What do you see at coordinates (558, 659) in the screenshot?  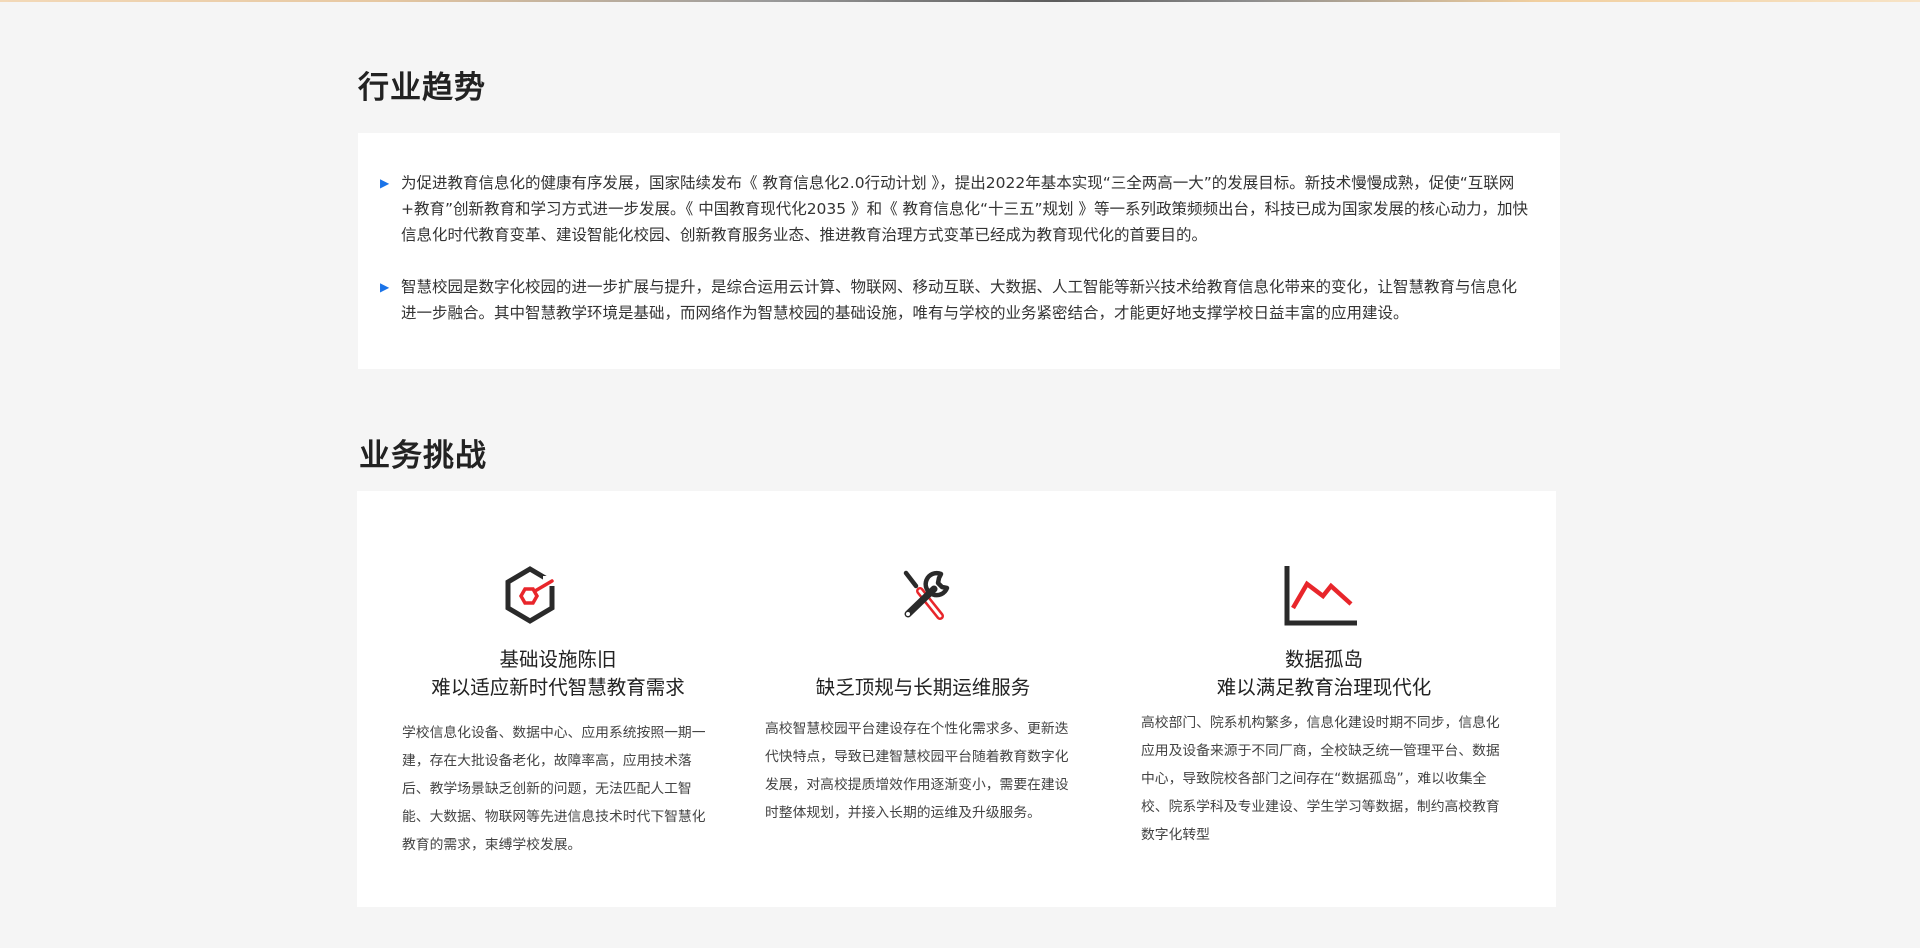 I see `challenge-title-line1: 基础设施陈旧` at bounding box center [558, 659].